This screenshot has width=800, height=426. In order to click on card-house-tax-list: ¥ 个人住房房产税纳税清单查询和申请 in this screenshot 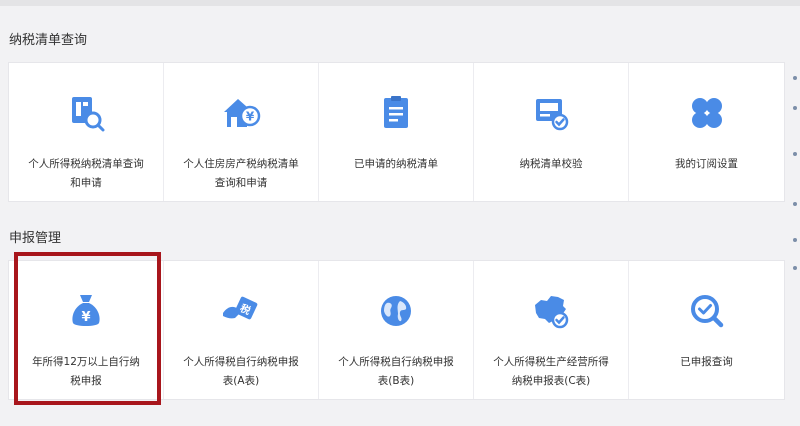, I will do `click(241, 132)`.